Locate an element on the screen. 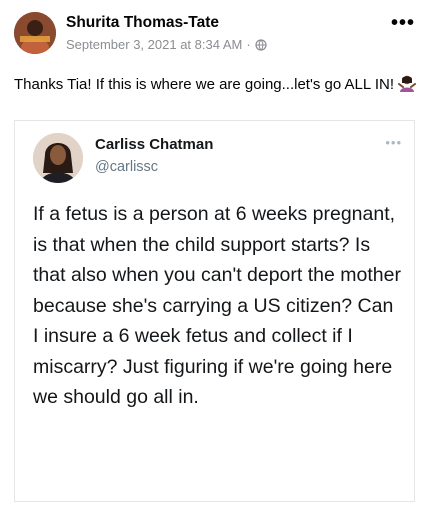 The height and width of the screenshot is (512, 429). globe-icon is located at coordinates (261, 44).